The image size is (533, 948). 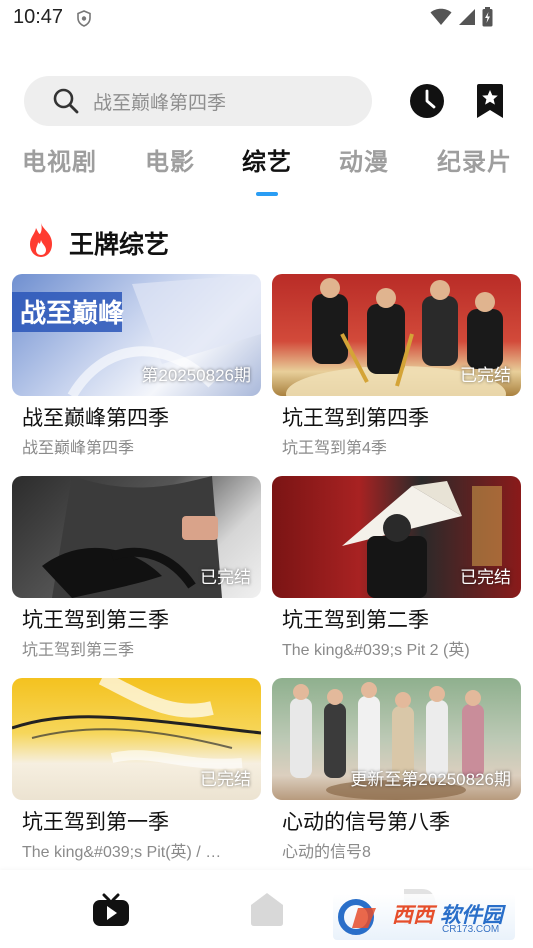 I want to click on search-input: 战至巅峰第四季, so click(x=159, y=101).